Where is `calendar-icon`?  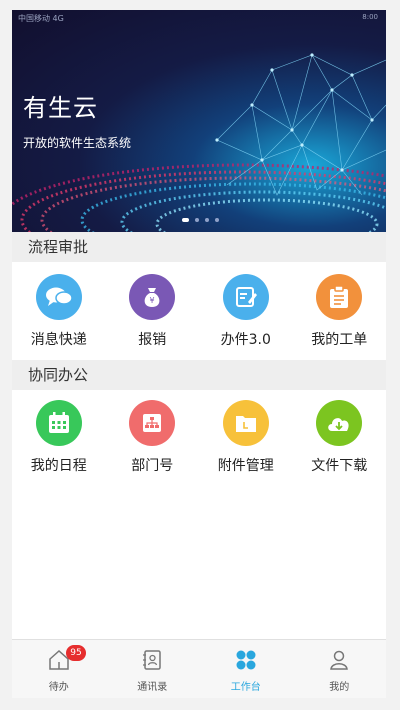
calendar-icon is located at coordinates (58, 423).